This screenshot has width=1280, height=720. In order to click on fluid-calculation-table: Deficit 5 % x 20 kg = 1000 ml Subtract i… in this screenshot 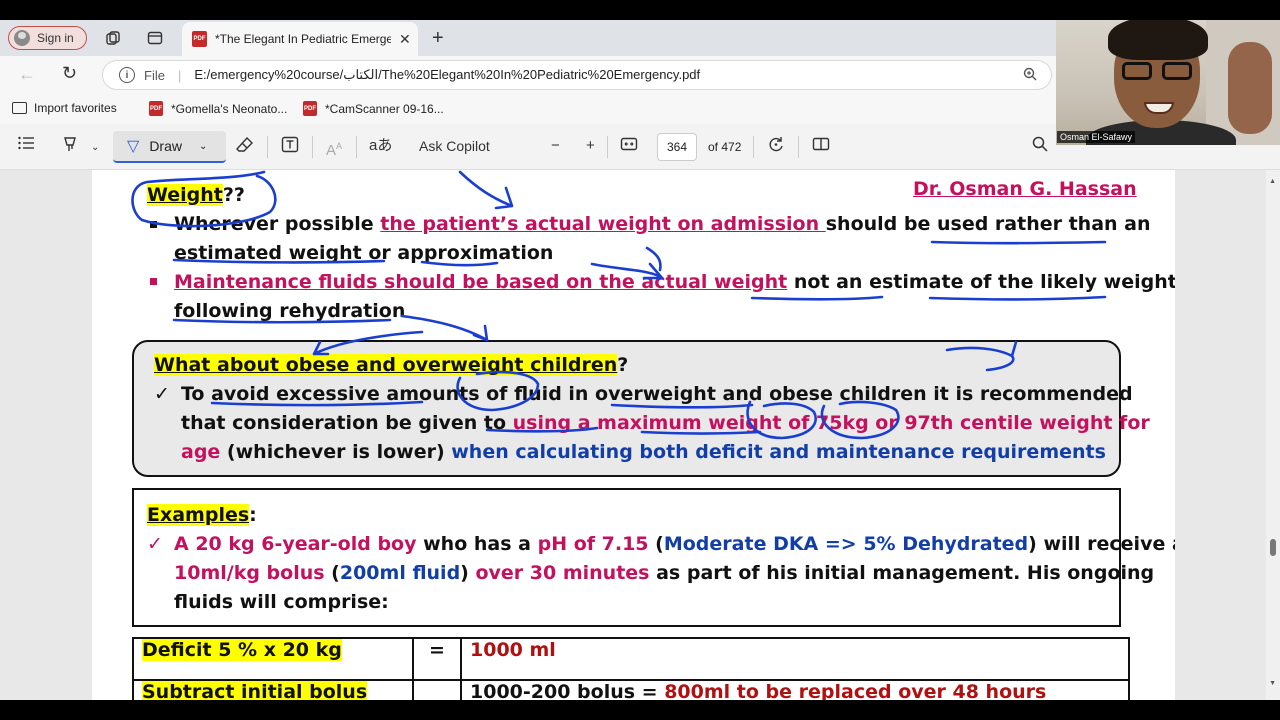, I will do `click(631, 668)`.